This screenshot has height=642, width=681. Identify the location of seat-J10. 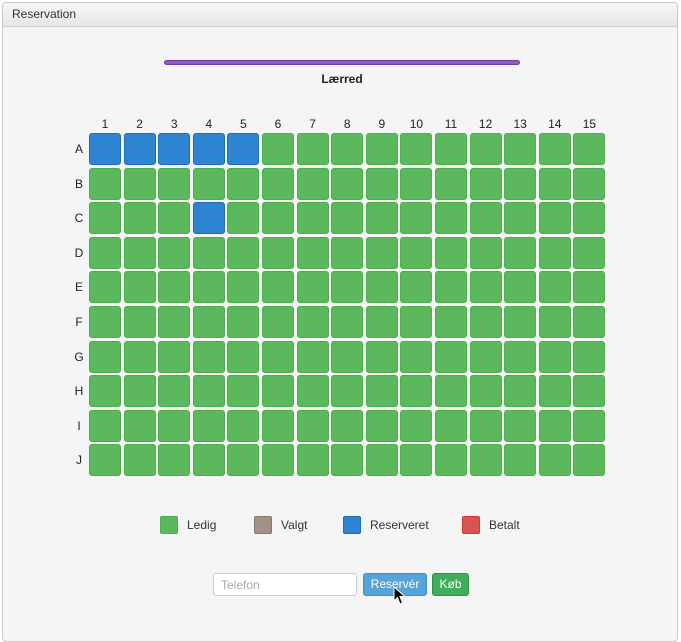
(416, 460).